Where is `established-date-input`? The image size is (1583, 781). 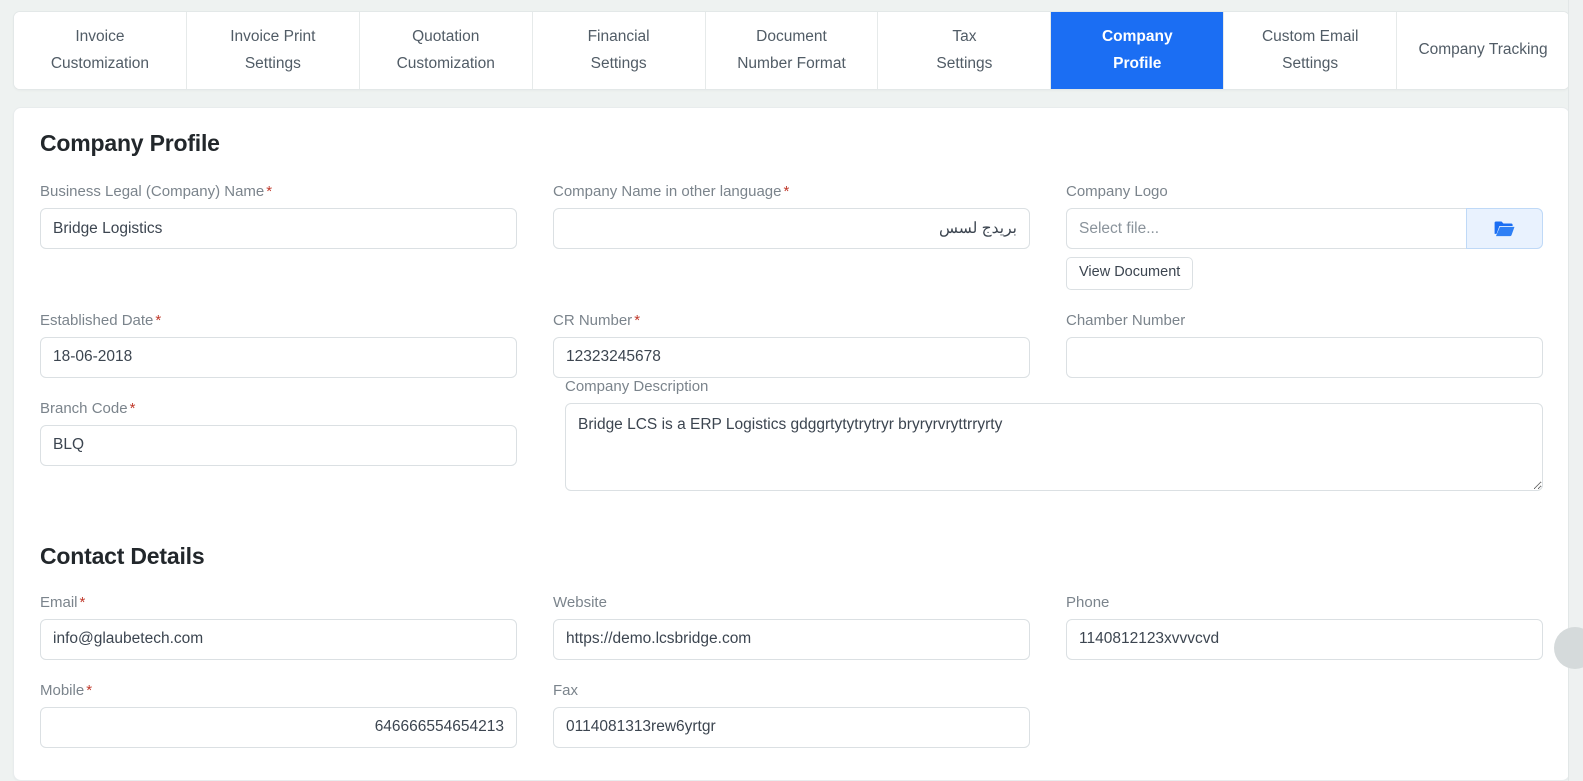
established-date-input is located at coordinates (278, 357).